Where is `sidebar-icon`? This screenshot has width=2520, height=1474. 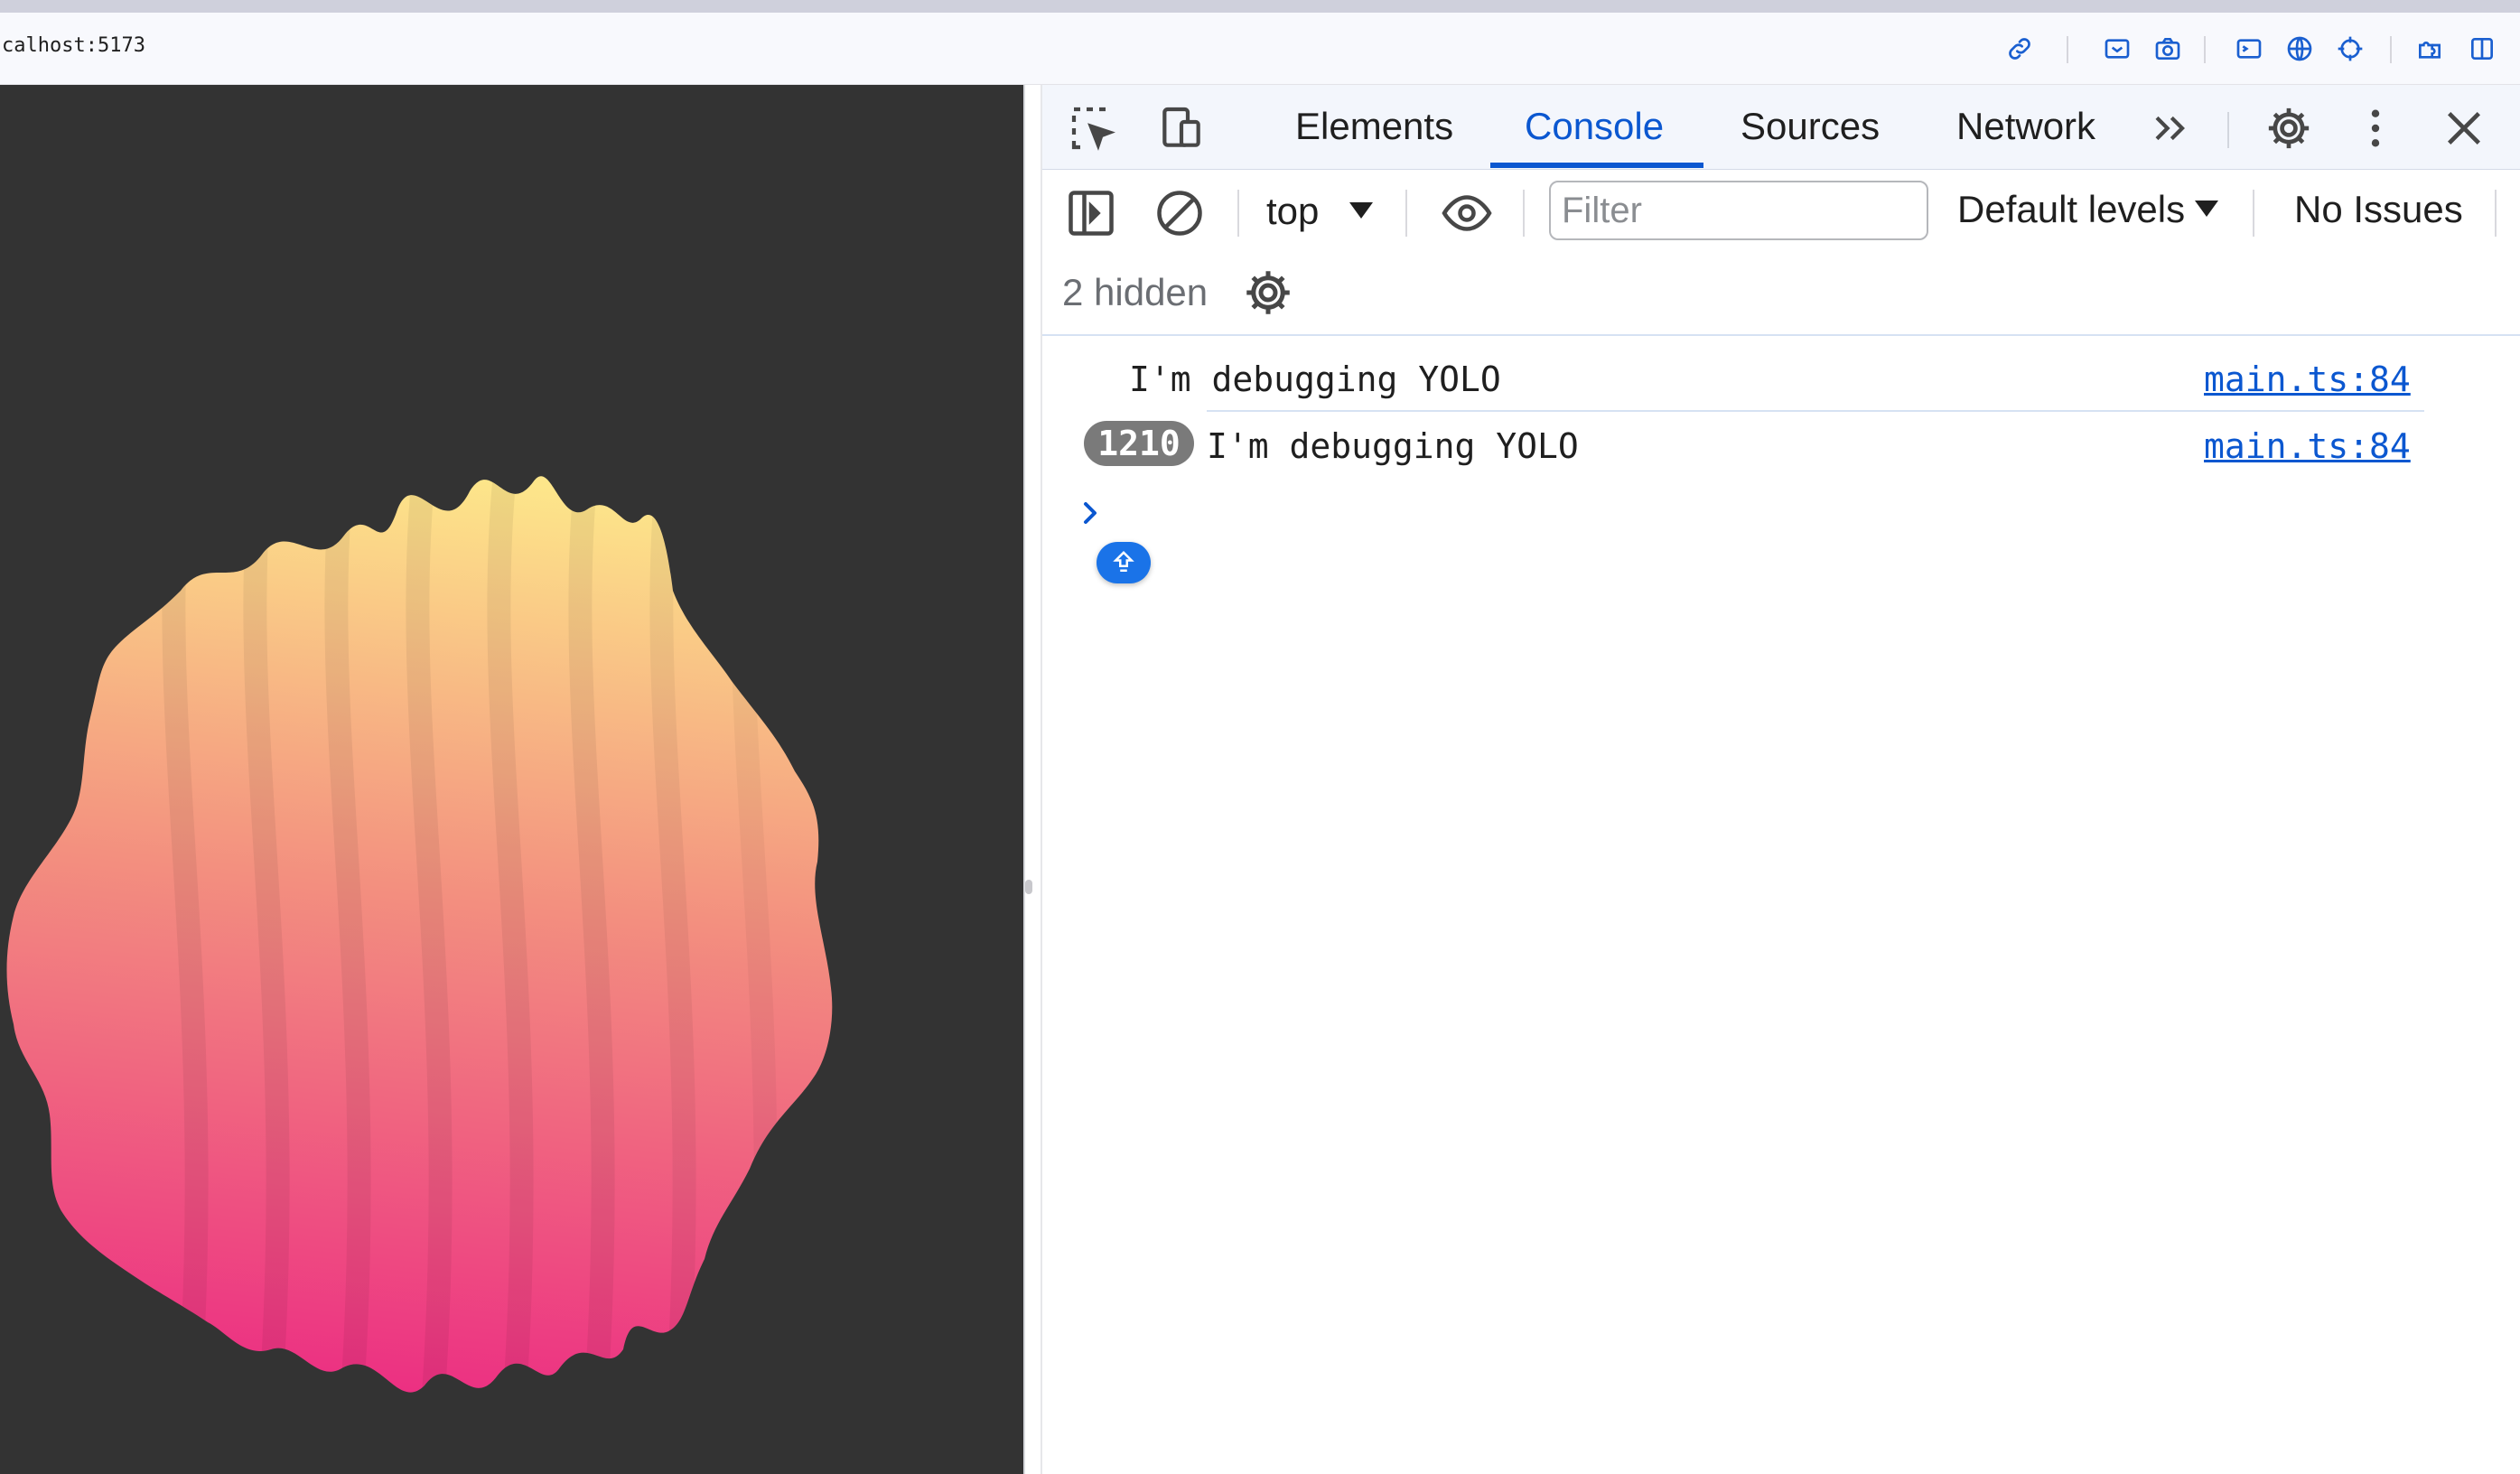 sidebar-icon is located at coordinates (2482, 49).